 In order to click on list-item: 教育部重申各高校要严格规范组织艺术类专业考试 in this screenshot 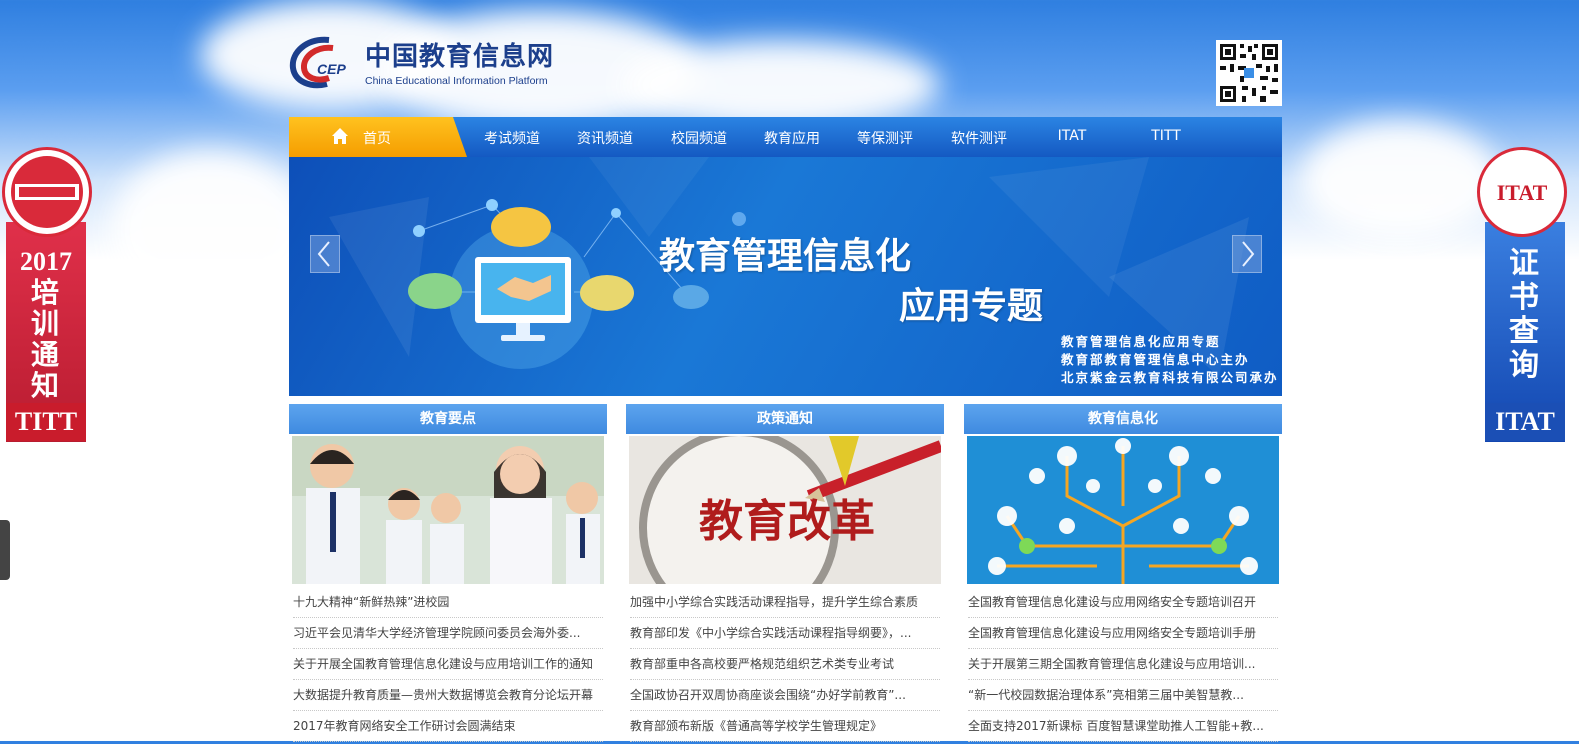, I will do `click(785, 664)`.